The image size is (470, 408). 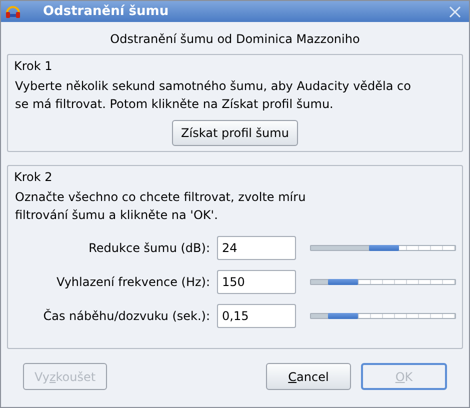 I want to click on input-field: 24, so click(x=256, y=248).